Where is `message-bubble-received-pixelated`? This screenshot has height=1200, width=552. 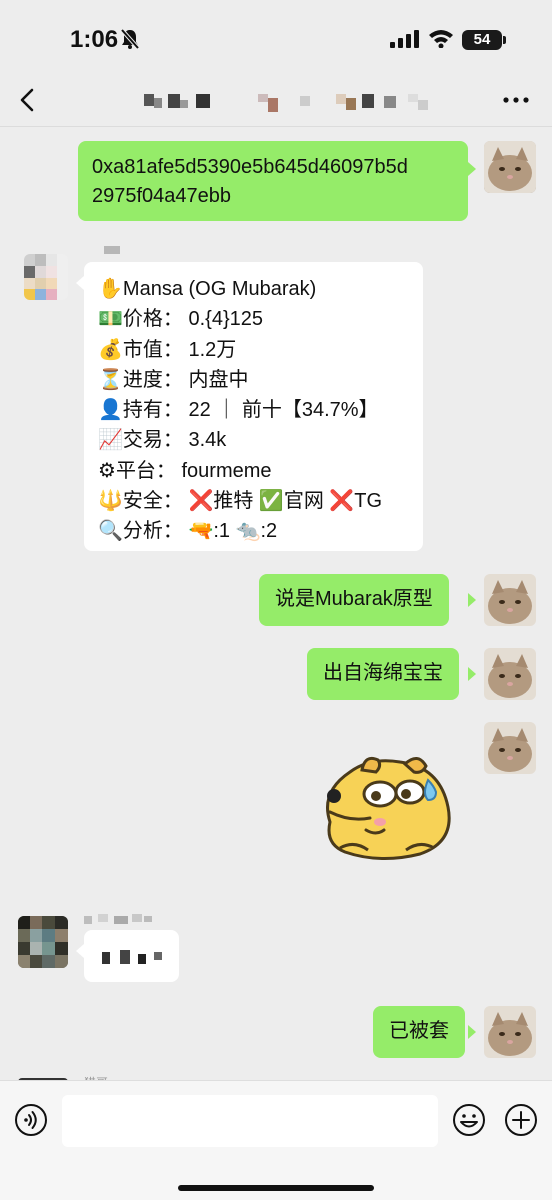 message-bubble-received-pixelated is located at coordinates (131, 956).